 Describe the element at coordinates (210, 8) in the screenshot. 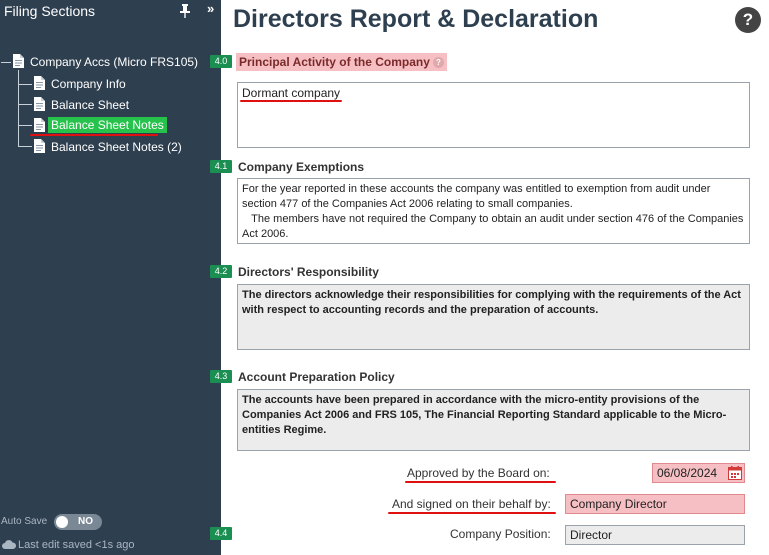

I see `collapse-icon: »` at that location.